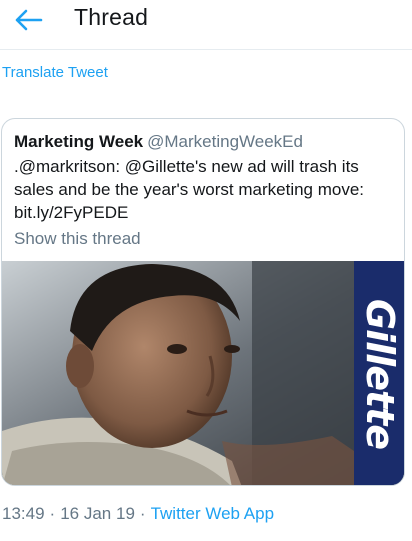 This screenshot has width=412, height=541. Describe the element at coordinates (111, 17) in the screenshot. I see `page-title: Thread` at that location.